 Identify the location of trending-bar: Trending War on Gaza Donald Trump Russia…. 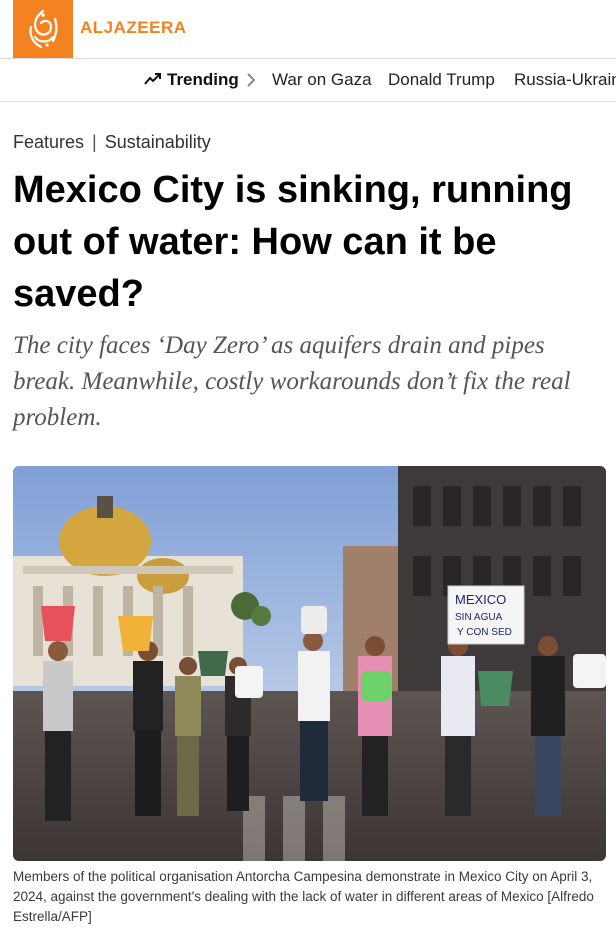
(308, 80).